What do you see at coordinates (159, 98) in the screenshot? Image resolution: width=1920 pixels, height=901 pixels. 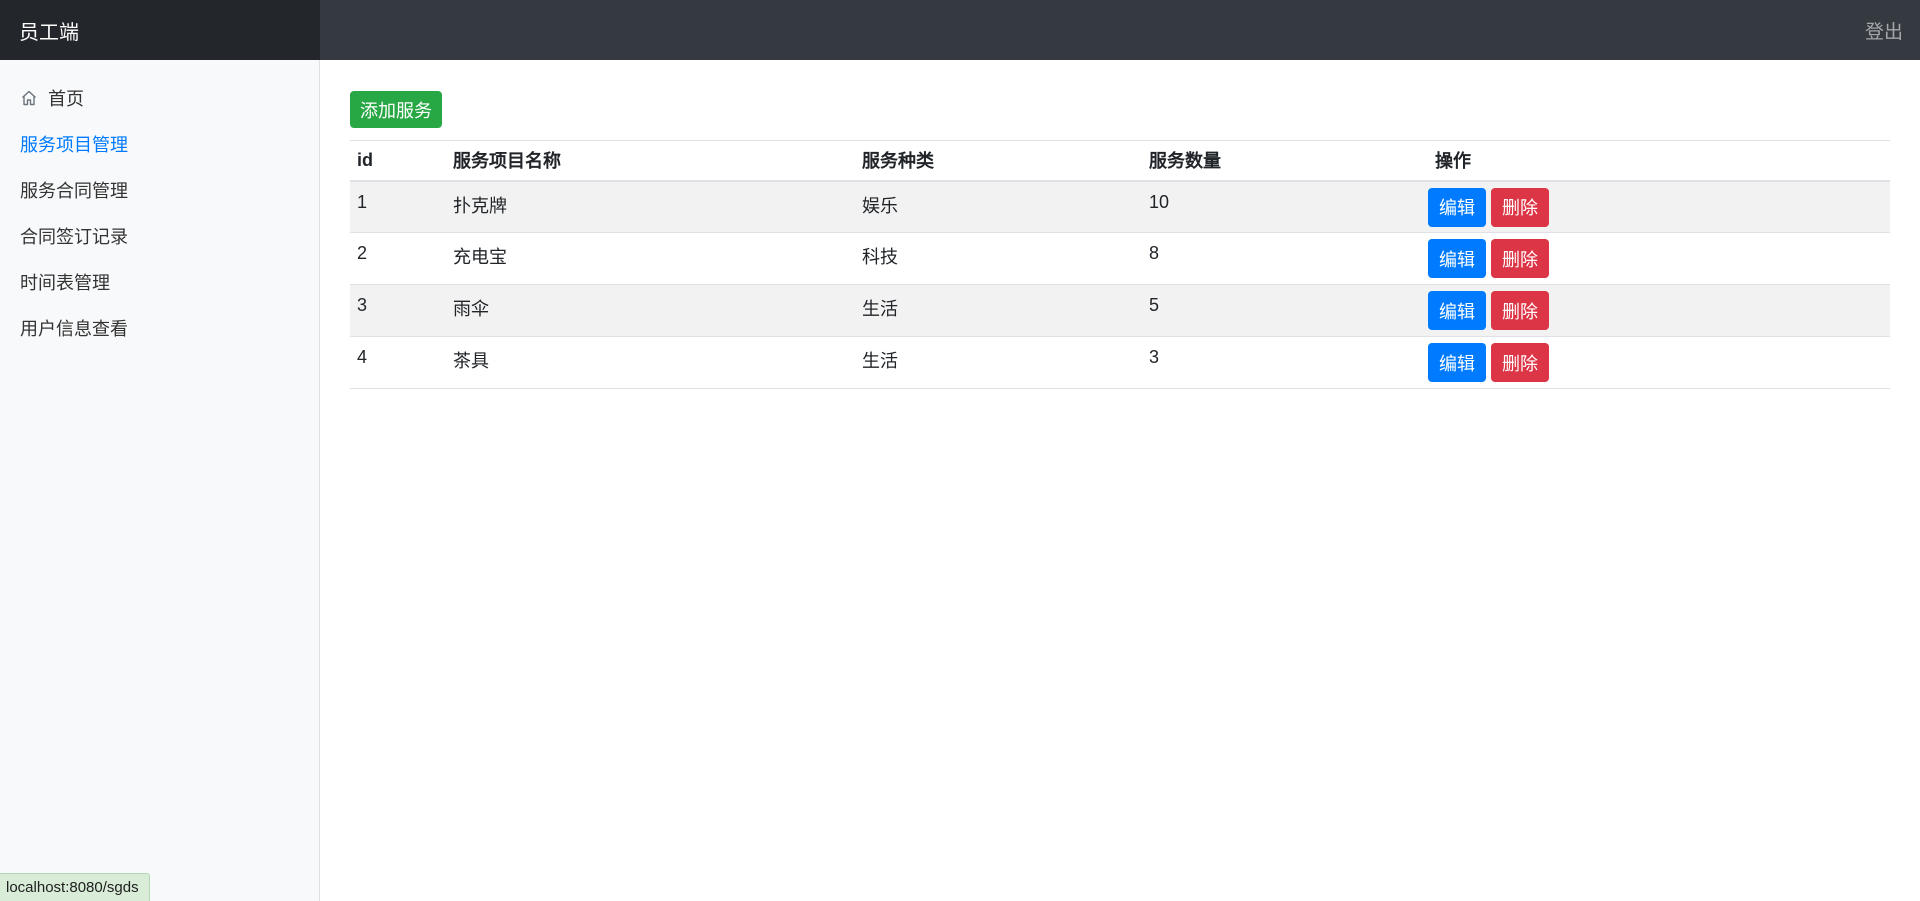 I see `sidebar-item-home: 首页` at bounding box center [159, 98].